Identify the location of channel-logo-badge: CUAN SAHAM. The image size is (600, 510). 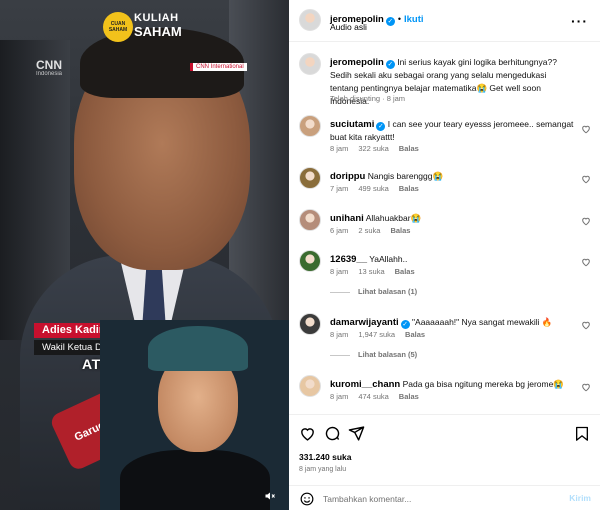
(118, 27).